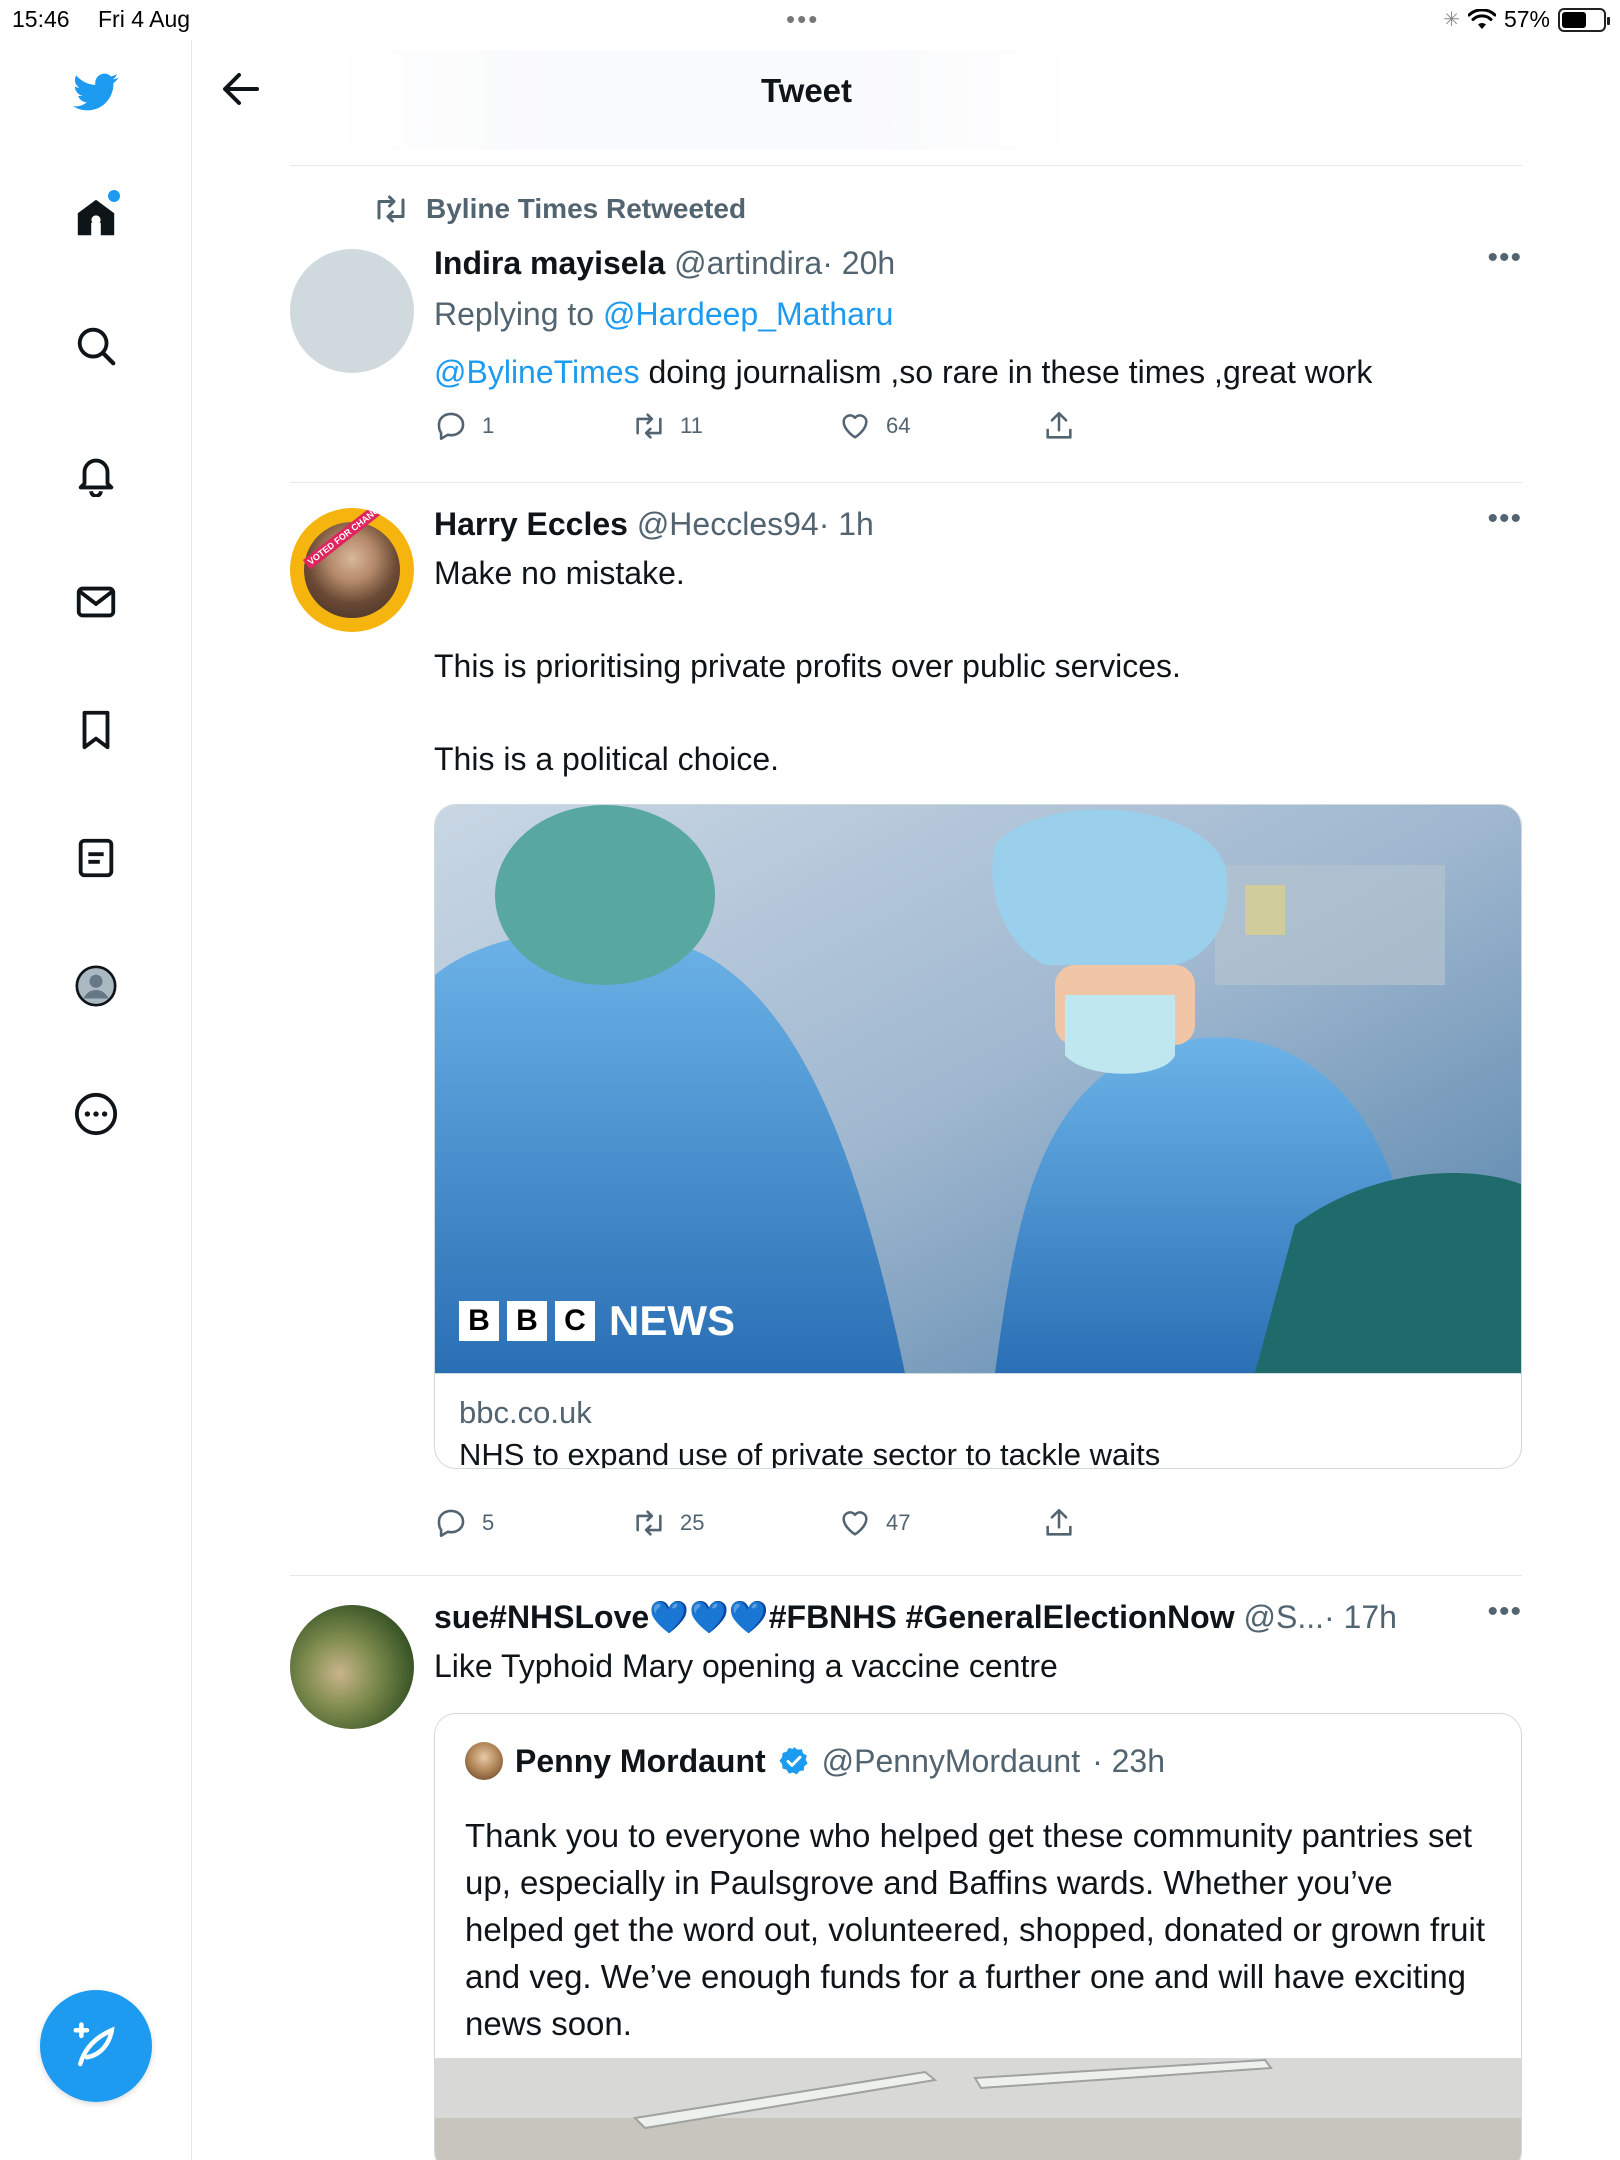 The height and width of the screenshot is (2160, 1620). I want to click on status-bar: 15:46 Fri 4 Aug ••• ✳ 57%, so click(810, 20).